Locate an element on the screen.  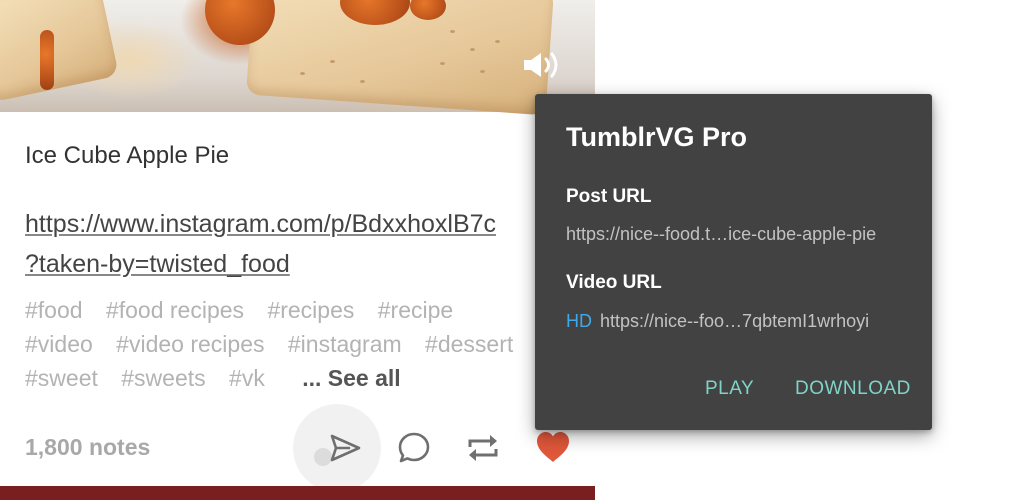
volume-icon is located at coordinates (541, 65).